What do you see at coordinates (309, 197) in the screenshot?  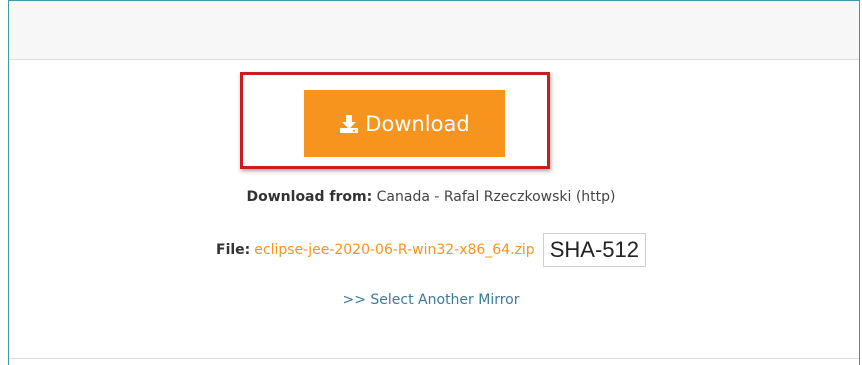 I see `download-from-label: Download from:` at bounding box center [309, 197].